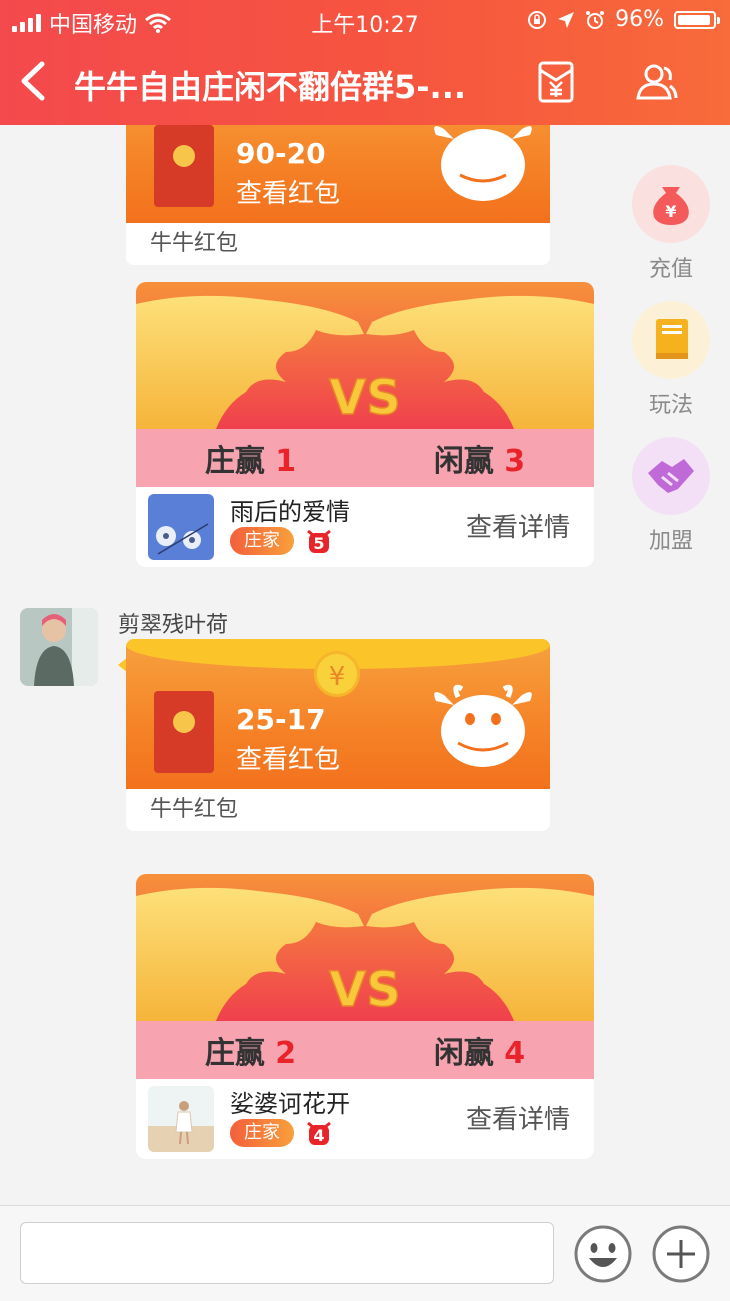 This screenshot has height=1301, width=730. Describe the element at coordinates (365, 527) in the screenshot. I see `vs-info-row: 雨后的爱情 庄家 5 查看详情` at that location.